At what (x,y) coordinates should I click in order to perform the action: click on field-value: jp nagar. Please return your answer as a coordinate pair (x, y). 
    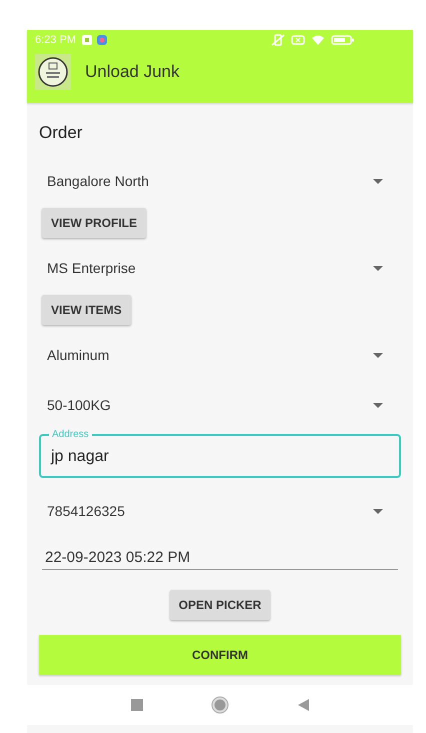
    Looking at the image, I should click on (80, 457).